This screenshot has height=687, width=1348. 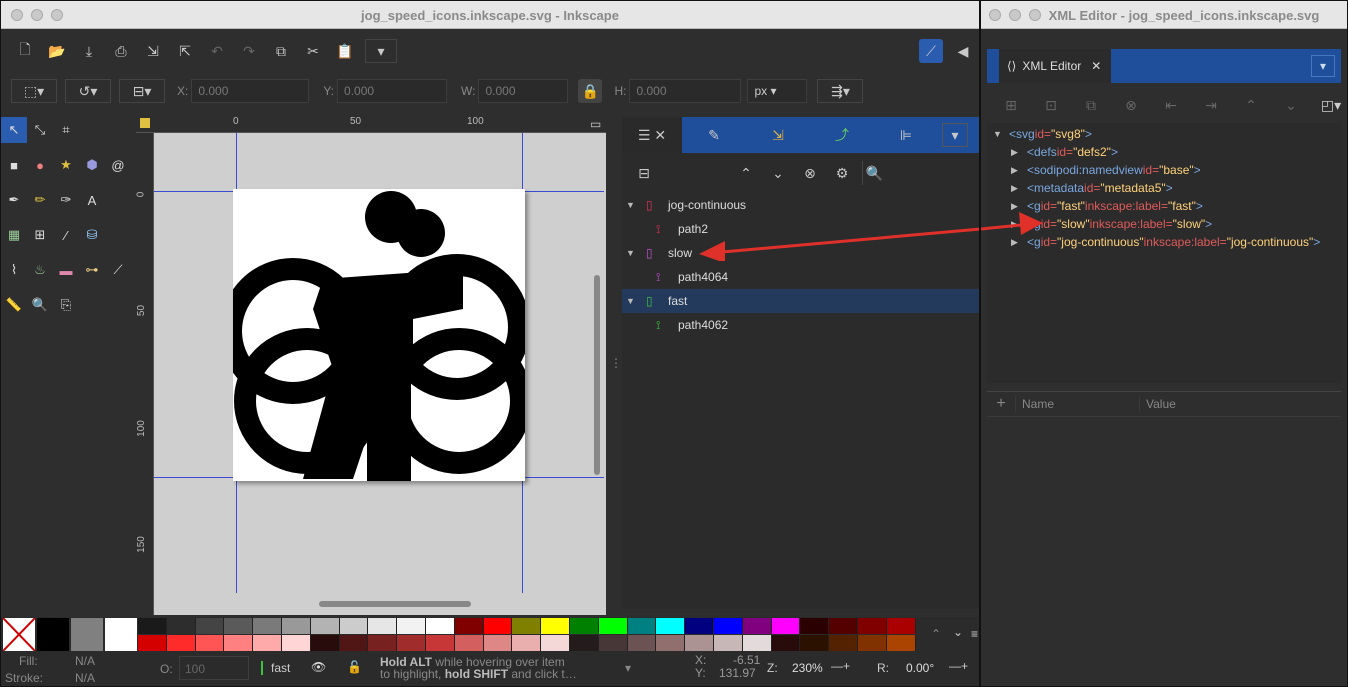 What do you see at coordinates (40, 235) in the screenshot?
I see `mesh-tool: ⊞` at bounding box center [40, 235].